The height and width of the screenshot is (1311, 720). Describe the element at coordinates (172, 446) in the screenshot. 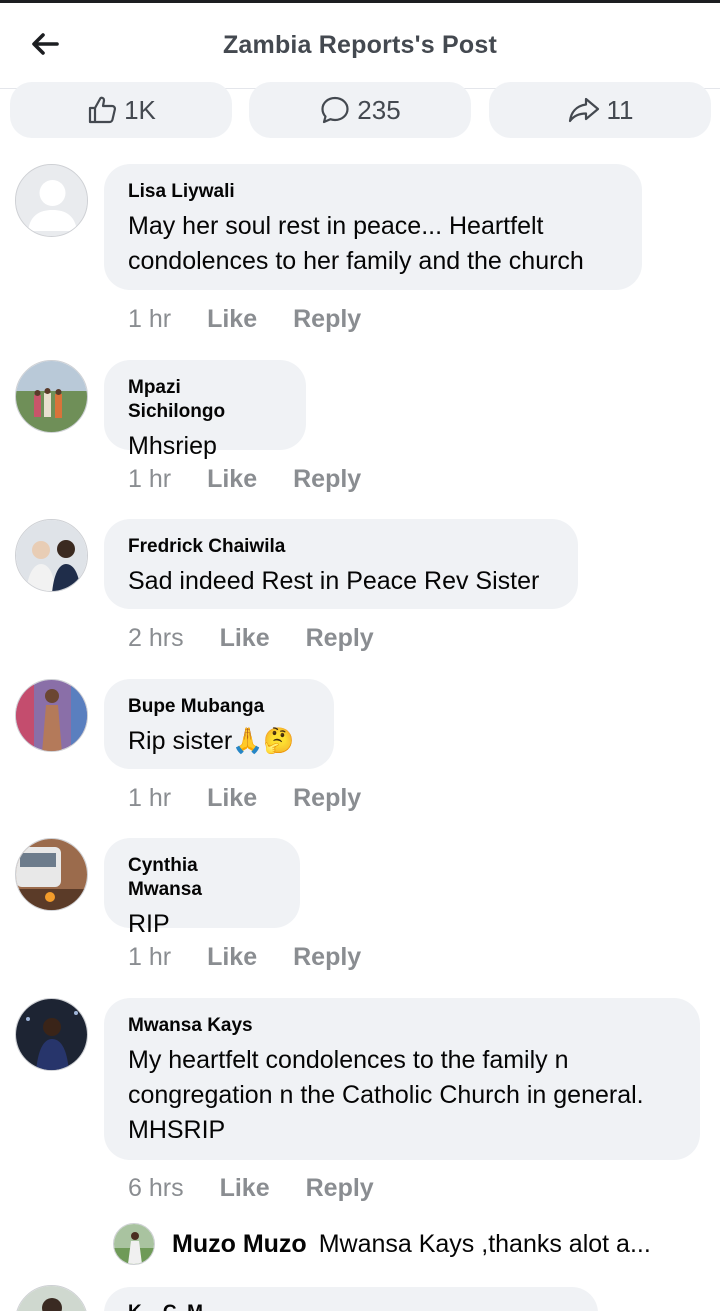

I see `comment-text: Mhsriep` at that location.